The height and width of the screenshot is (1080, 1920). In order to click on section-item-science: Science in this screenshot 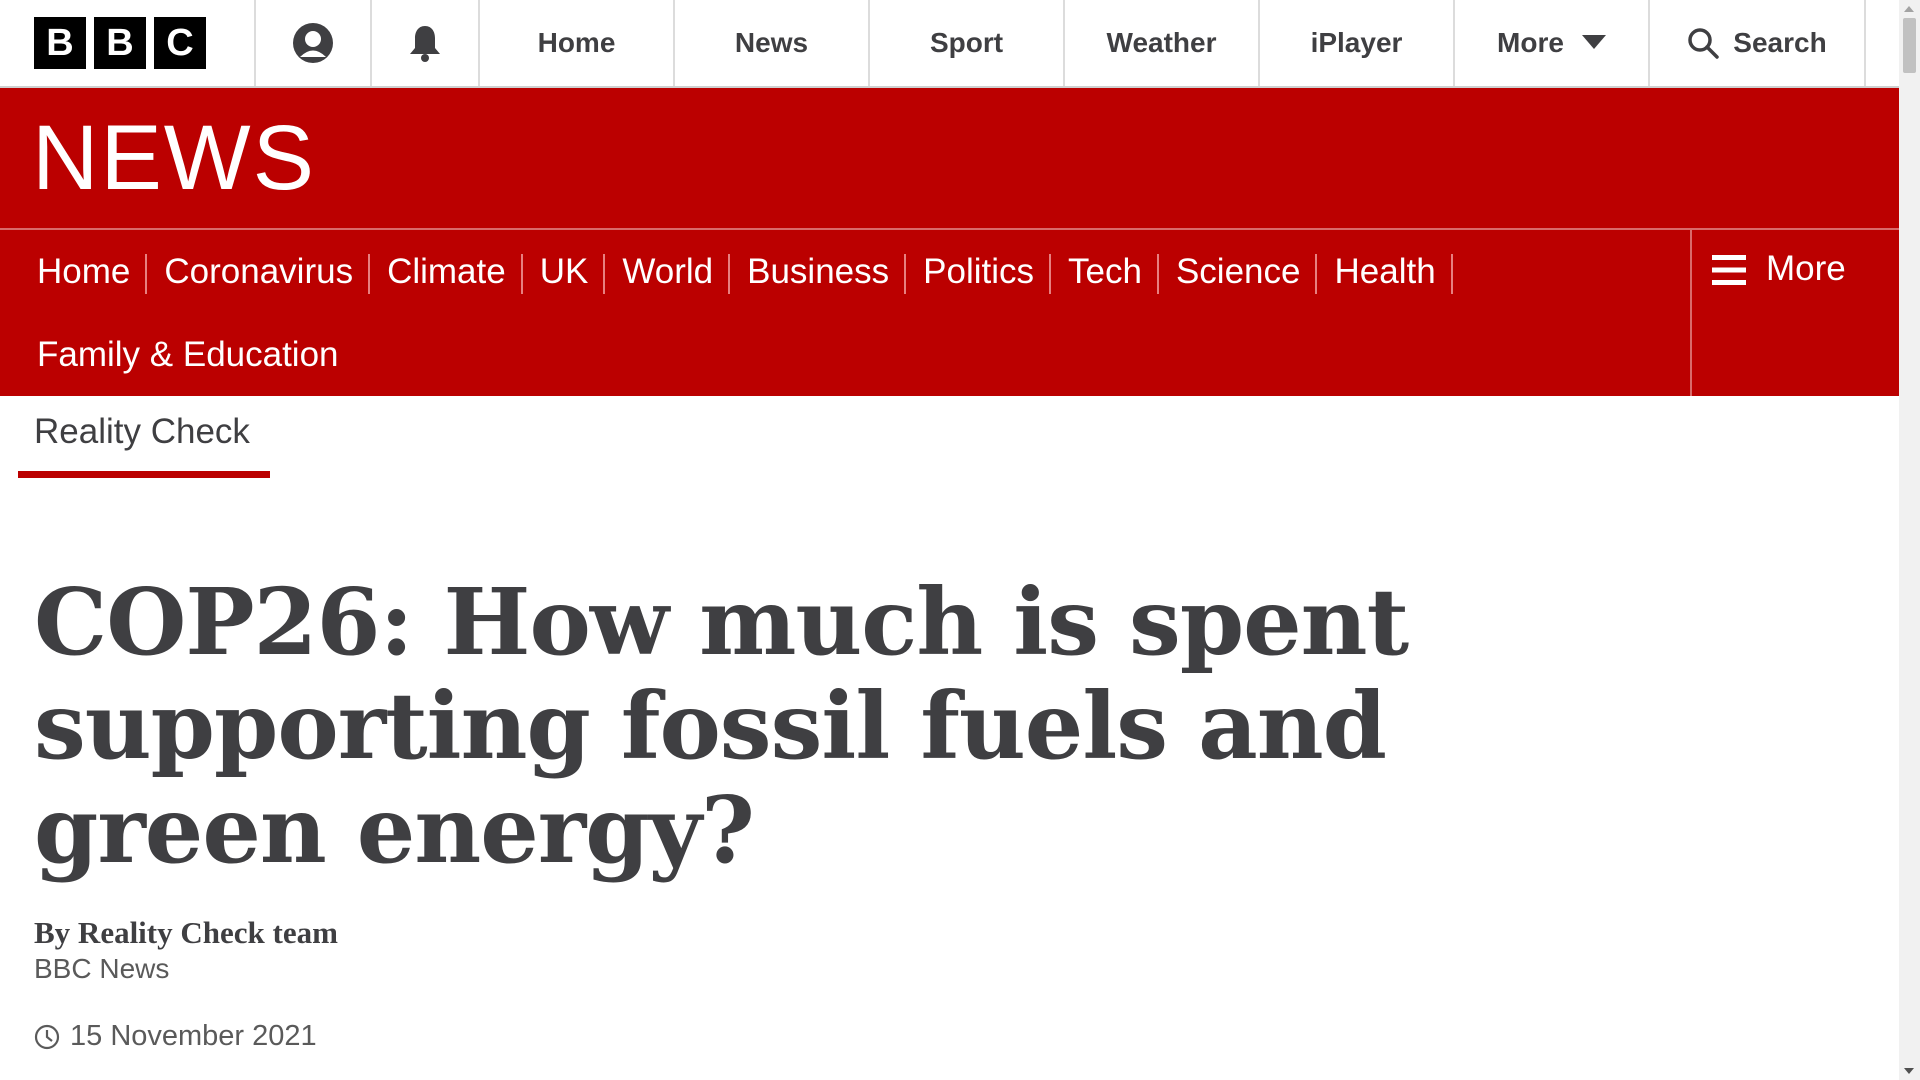, I will do `click(1238, 272)`.